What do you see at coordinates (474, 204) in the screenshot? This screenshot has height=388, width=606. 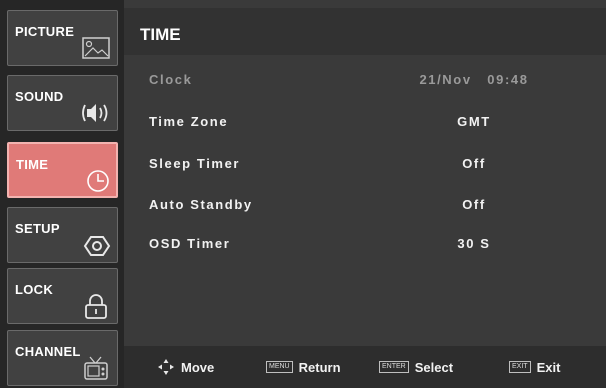 I see `row-auto-standby-value: Off` at bounding box center [474, 204].